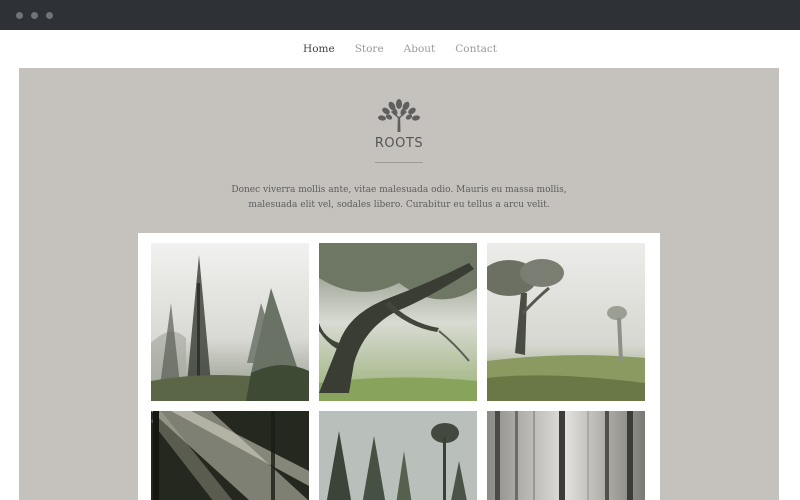 Image resolution: width=800 pixels, height=500 pixels. I want to click on window-maximize-dot, so click(49, 15).